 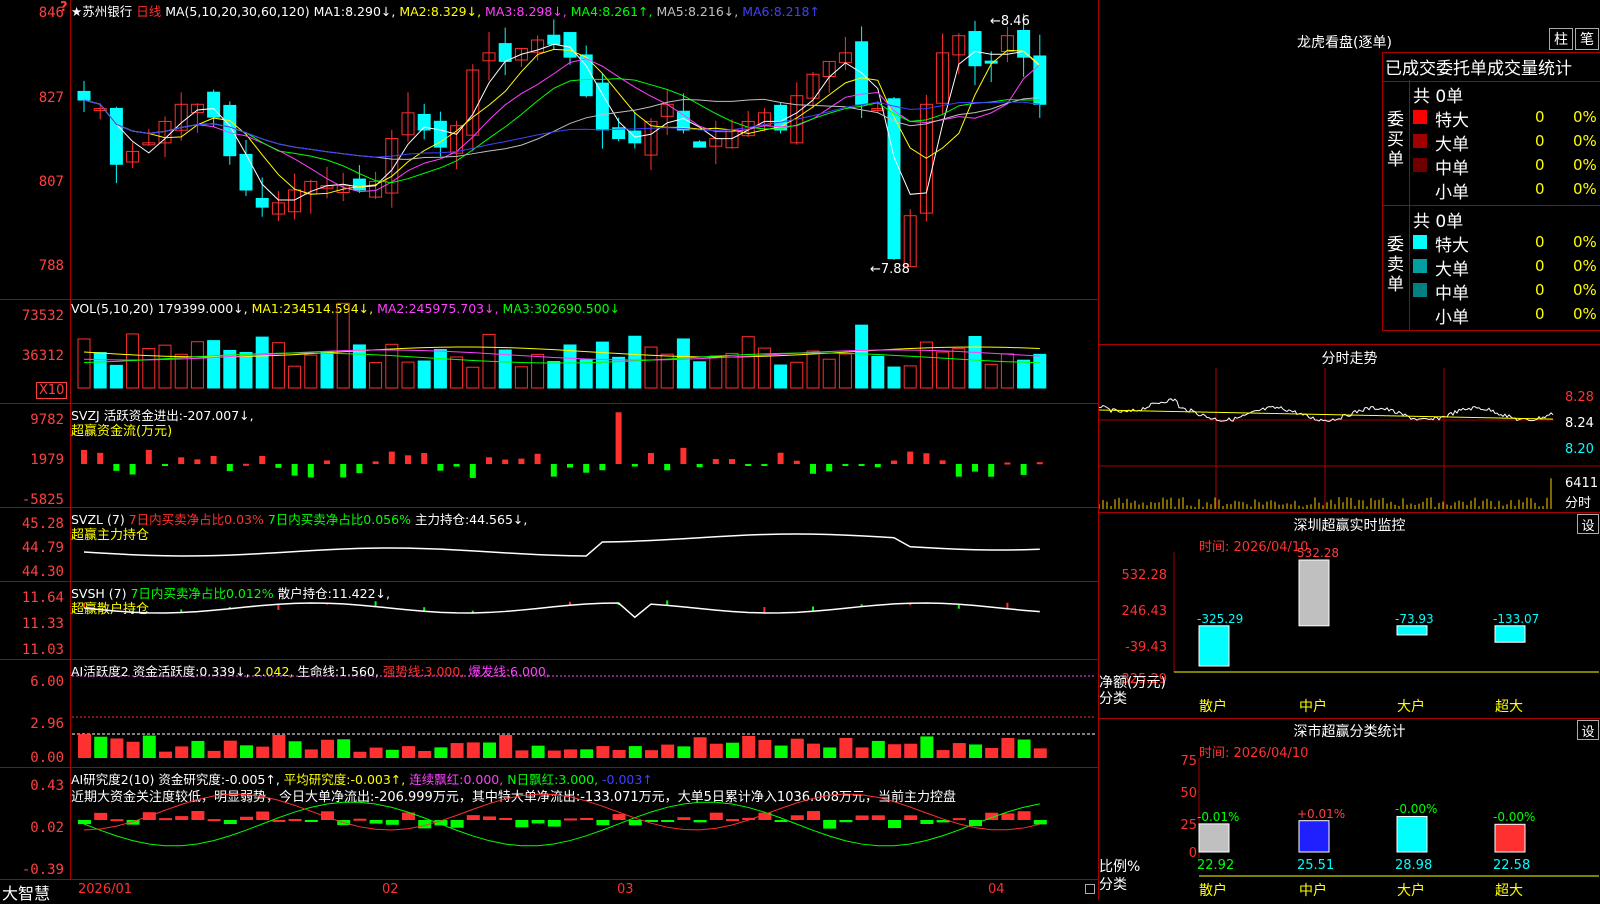 What do you see at coordinates (895, 269) in the screenshot?
I see `low-value: 7.88` at bounding box center [895, 269].